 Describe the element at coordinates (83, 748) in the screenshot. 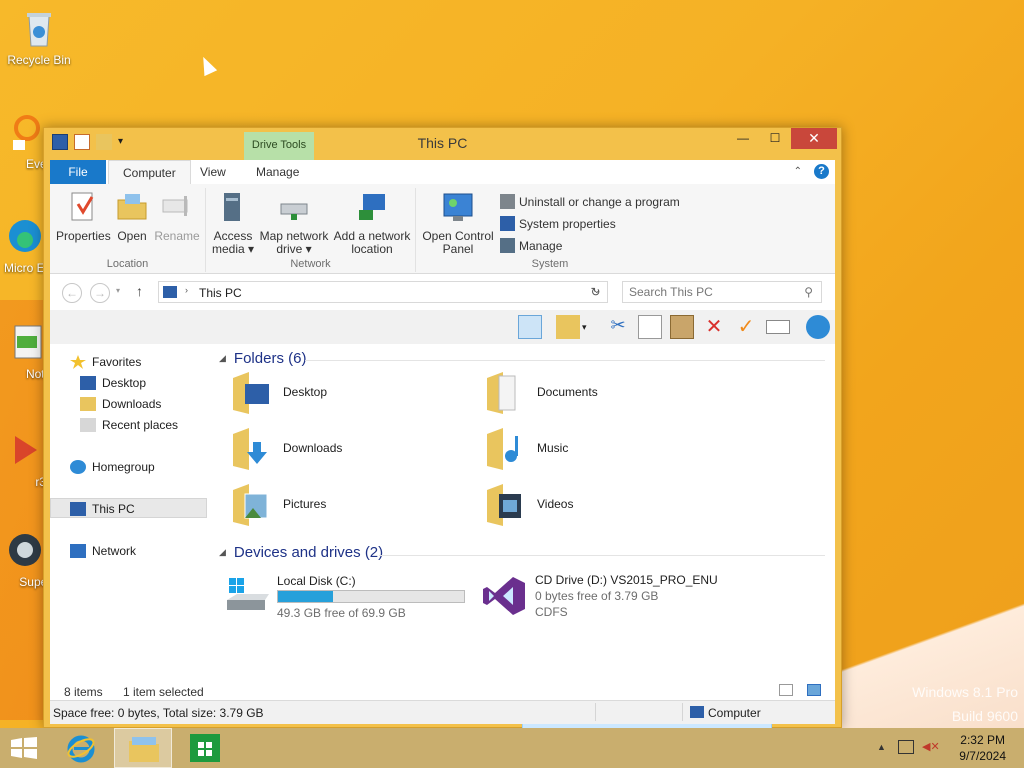

I see `taskbar-internet-explorer` at that location.